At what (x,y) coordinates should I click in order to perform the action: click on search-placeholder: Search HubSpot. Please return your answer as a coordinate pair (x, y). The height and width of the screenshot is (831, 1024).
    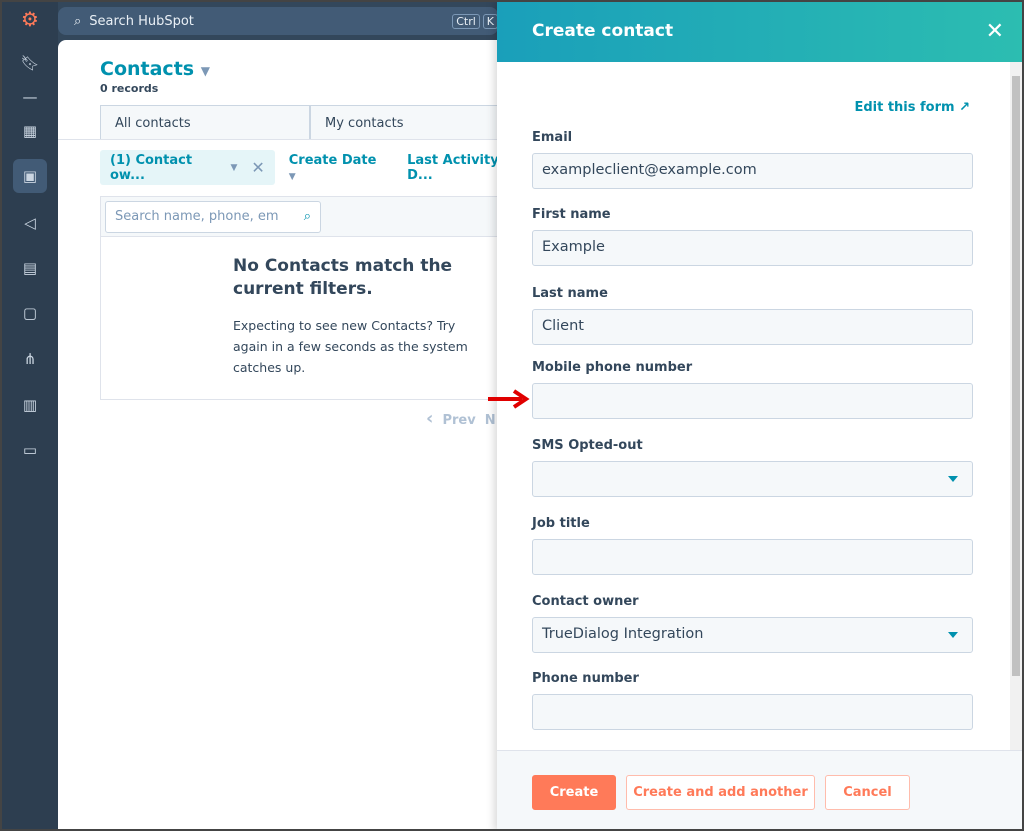
    Looking at the image, I should click on (141, 21).